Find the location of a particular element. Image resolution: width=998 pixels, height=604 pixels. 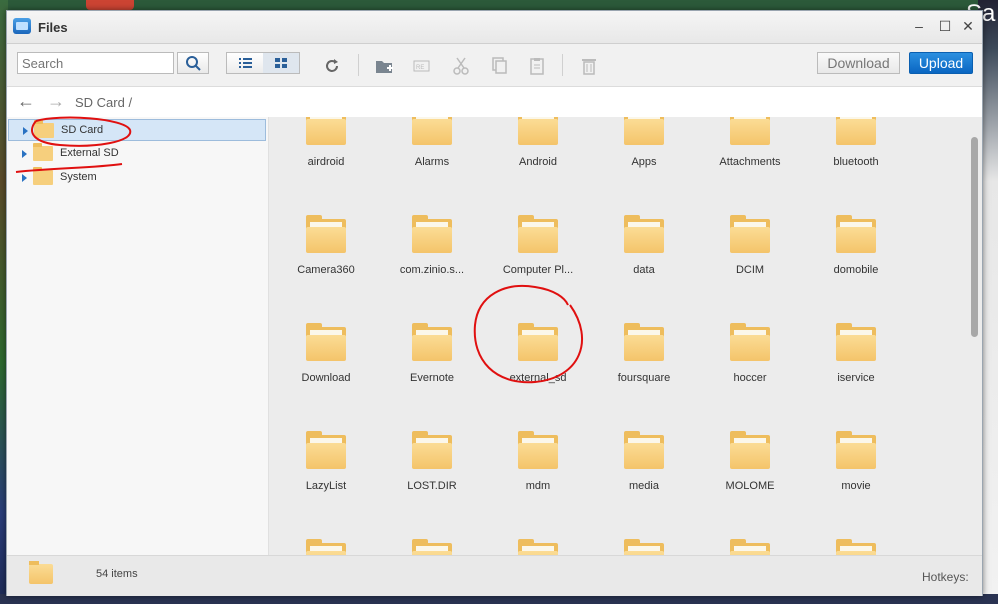

minimize-button: – is located at coordinates (919, 26).